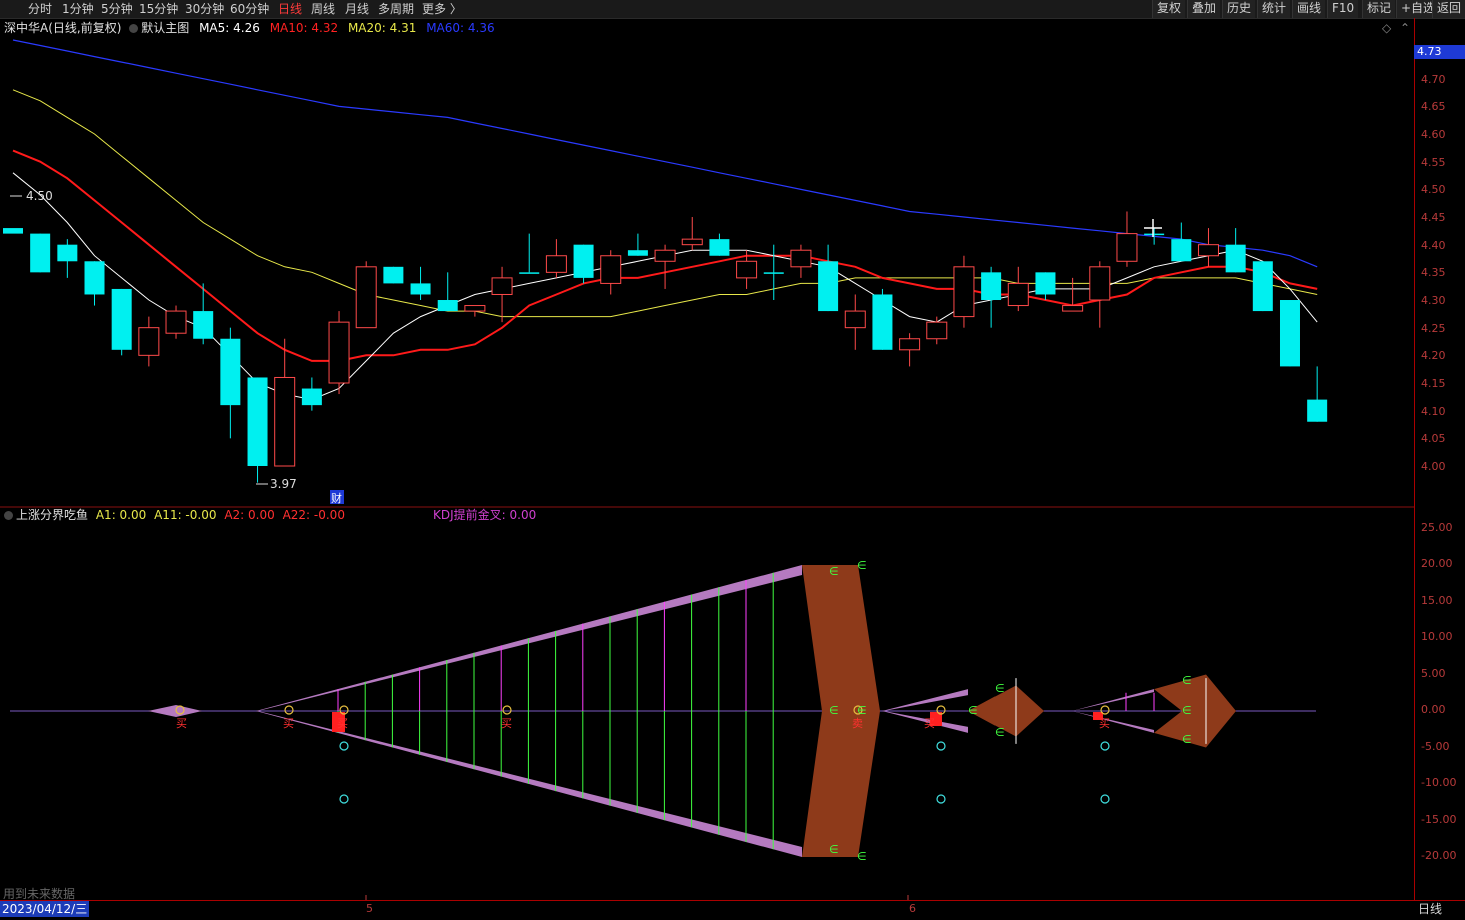 This screenshot has height=920, width=1465. I want to click on price-tick: 4.50, so click(1433, 189).